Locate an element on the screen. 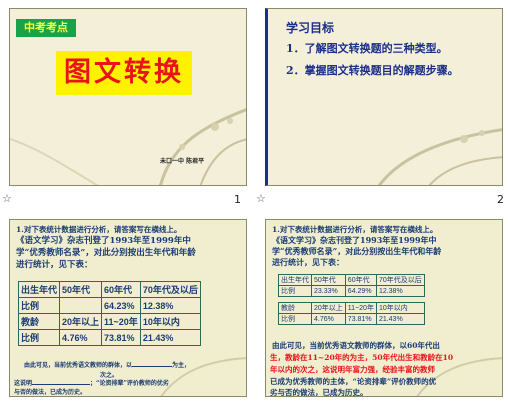 The width and height of the screenshot is (508, 405). answer-line: 这说明 ；“论资排辈”评价教师的优劣 is located at coordinates (91, 382).